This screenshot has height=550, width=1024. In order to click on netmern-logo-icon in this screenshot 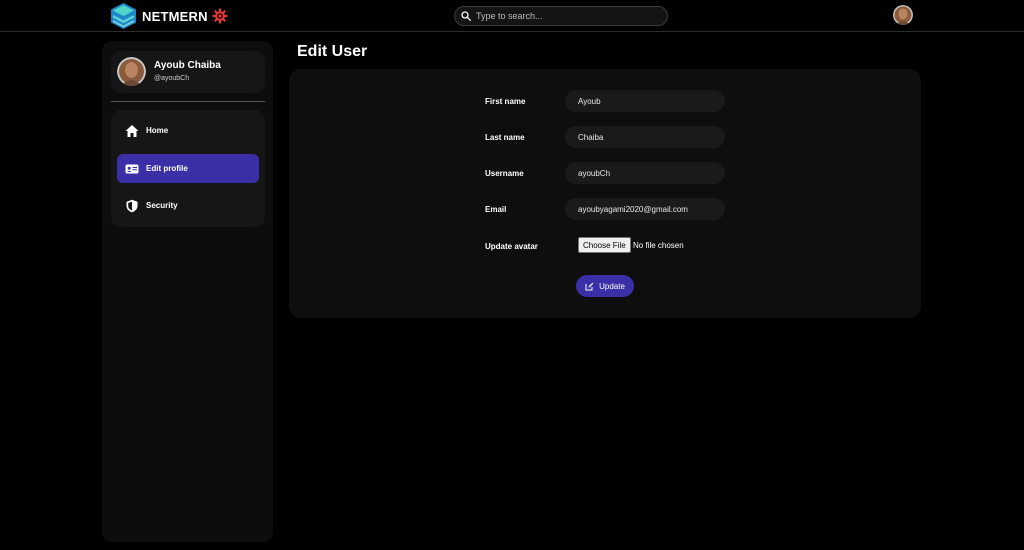, I will do `click(123, 16)`.